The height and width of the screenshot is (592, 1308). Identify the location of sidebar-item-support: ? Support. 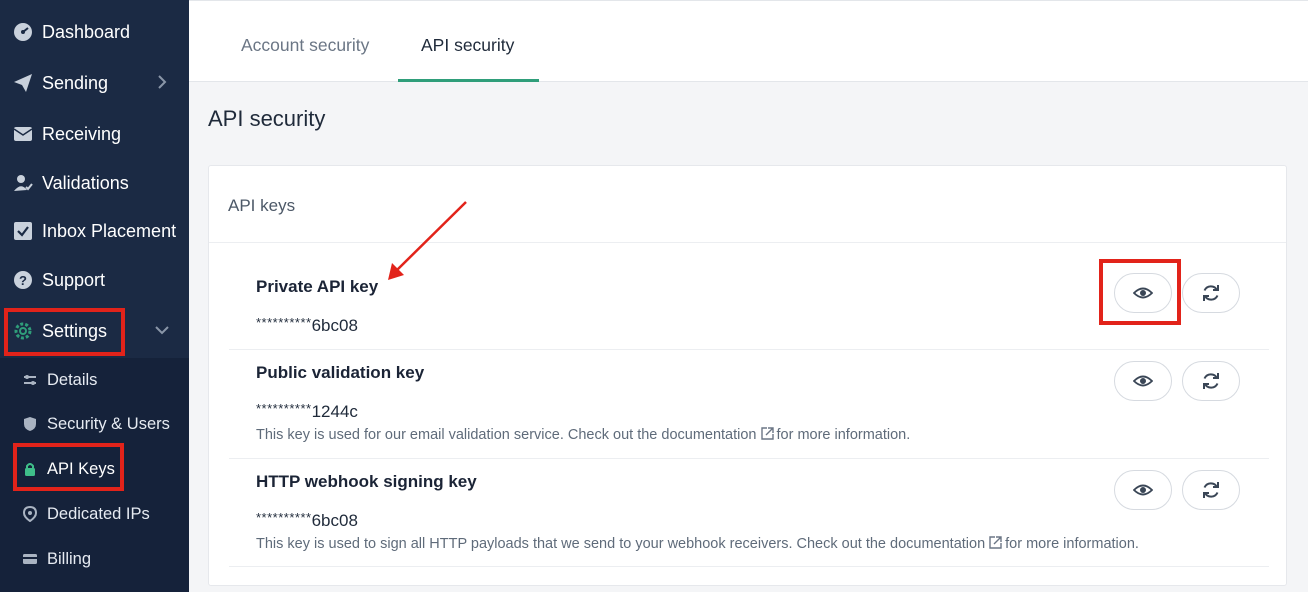
(94, 280).